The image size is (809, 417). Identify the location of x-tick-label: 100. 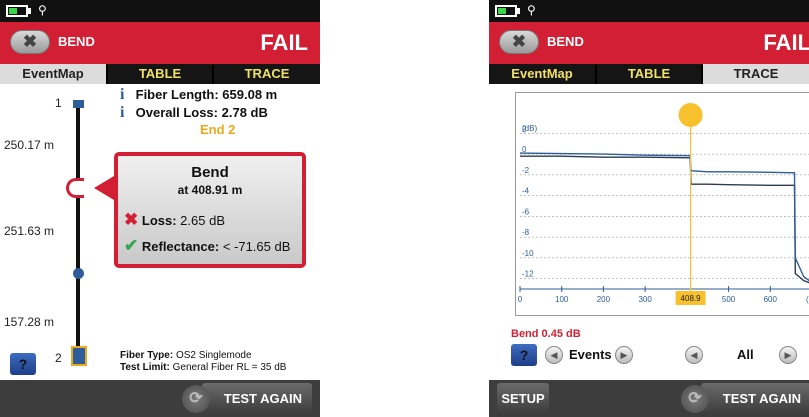
(562, 299).